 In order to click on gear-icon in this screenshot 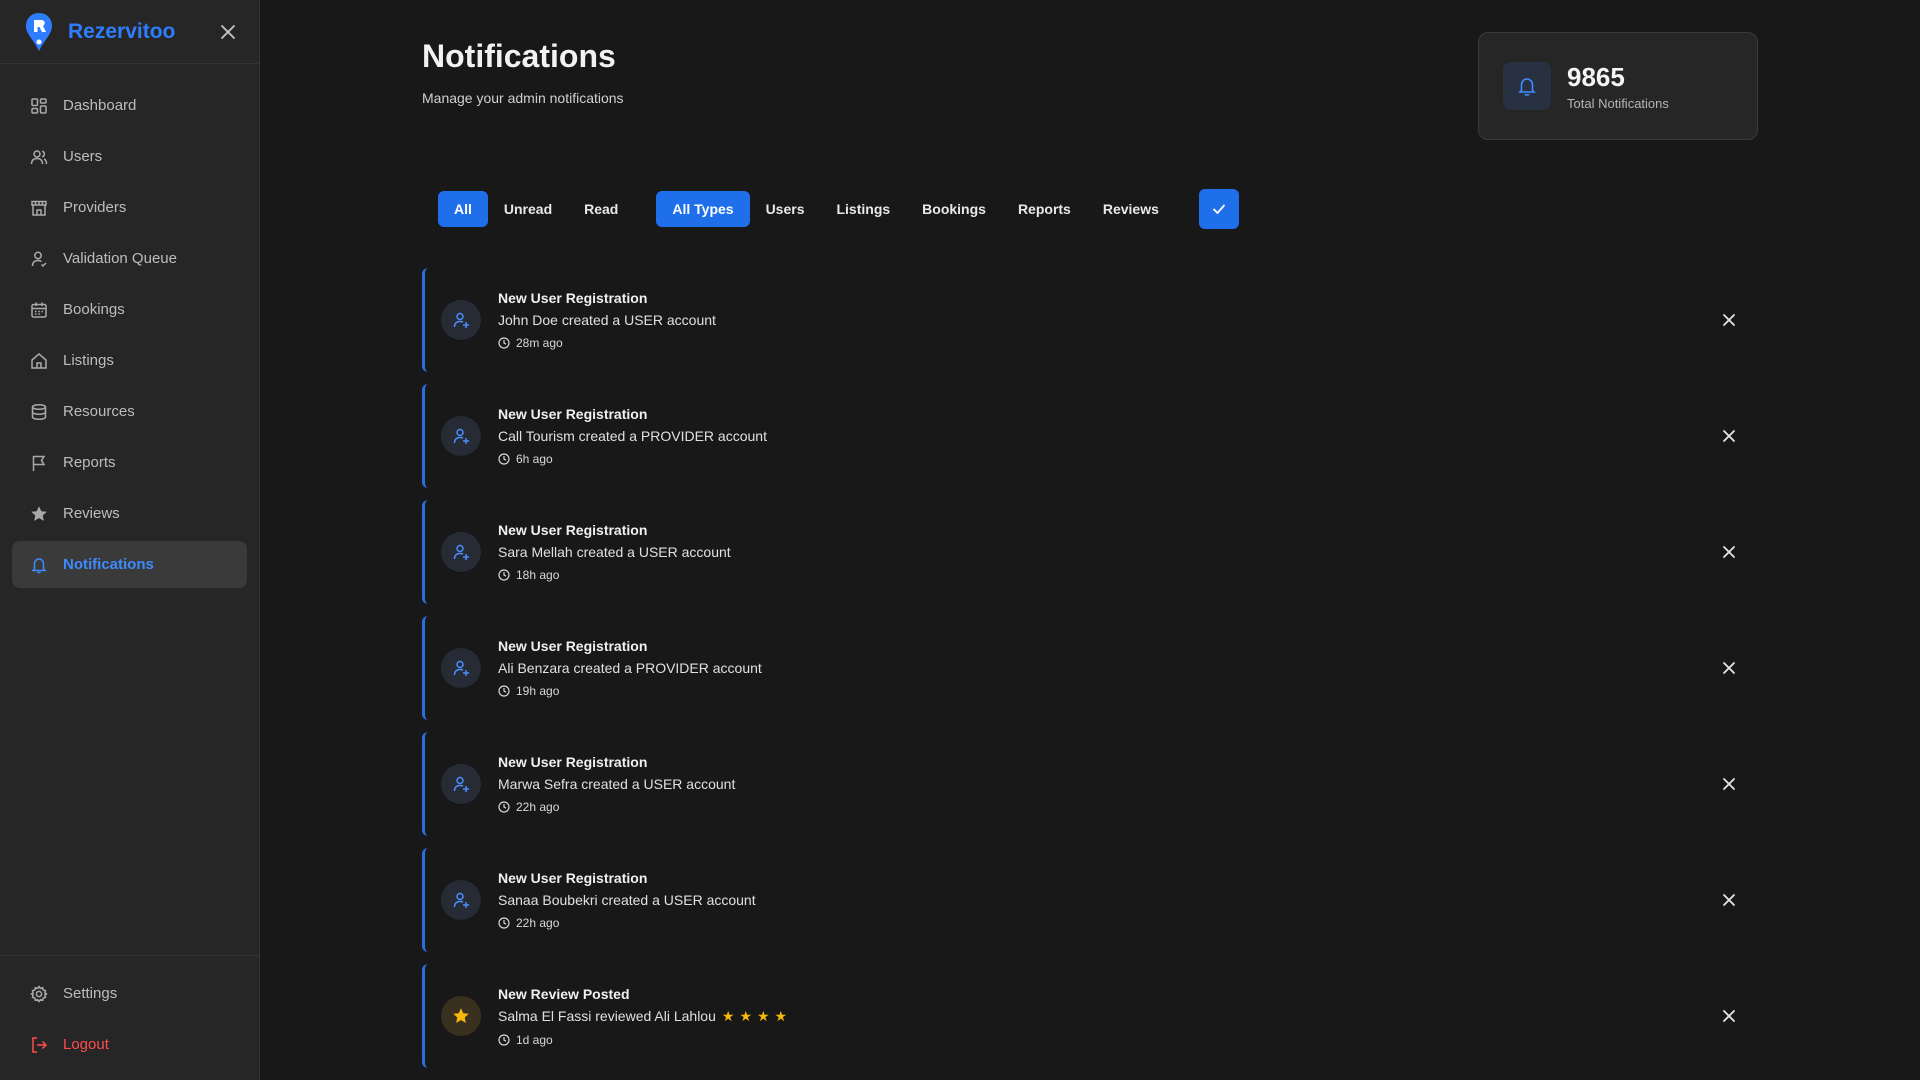, I will do `click(39, 993)`.